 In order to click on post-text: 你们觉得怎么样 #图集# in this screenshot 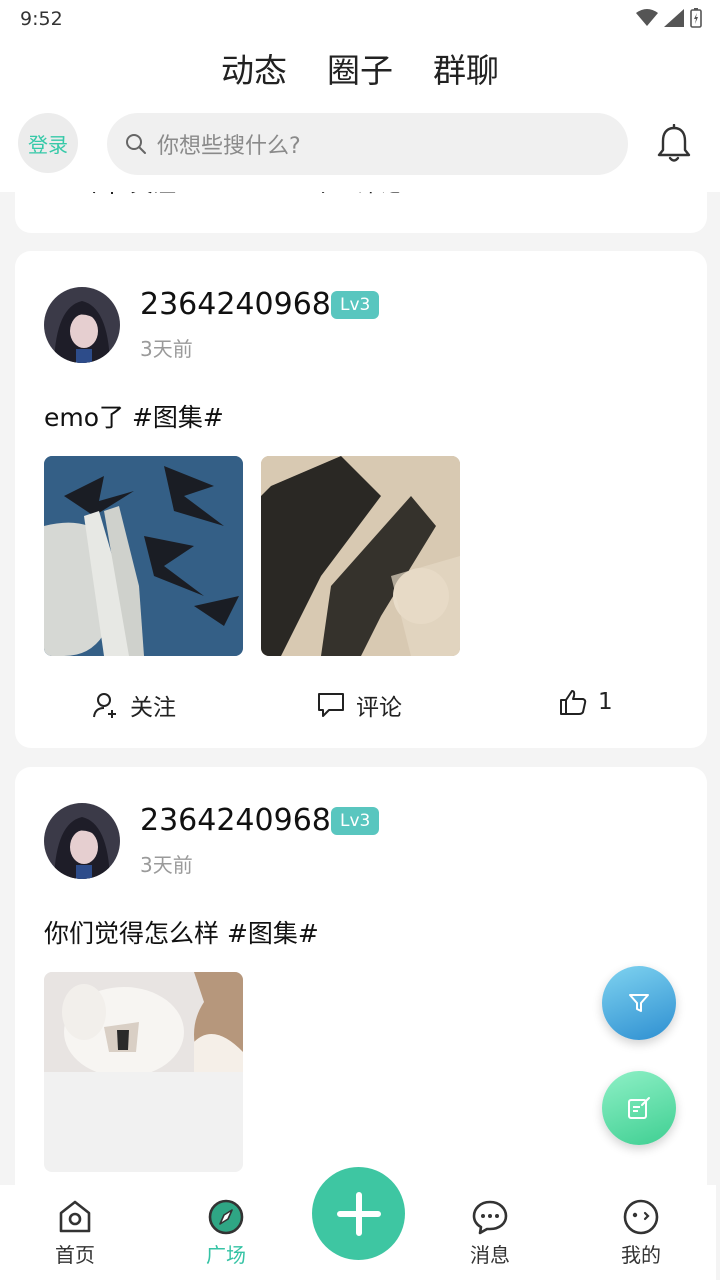, I will do `click(181, 932)`.